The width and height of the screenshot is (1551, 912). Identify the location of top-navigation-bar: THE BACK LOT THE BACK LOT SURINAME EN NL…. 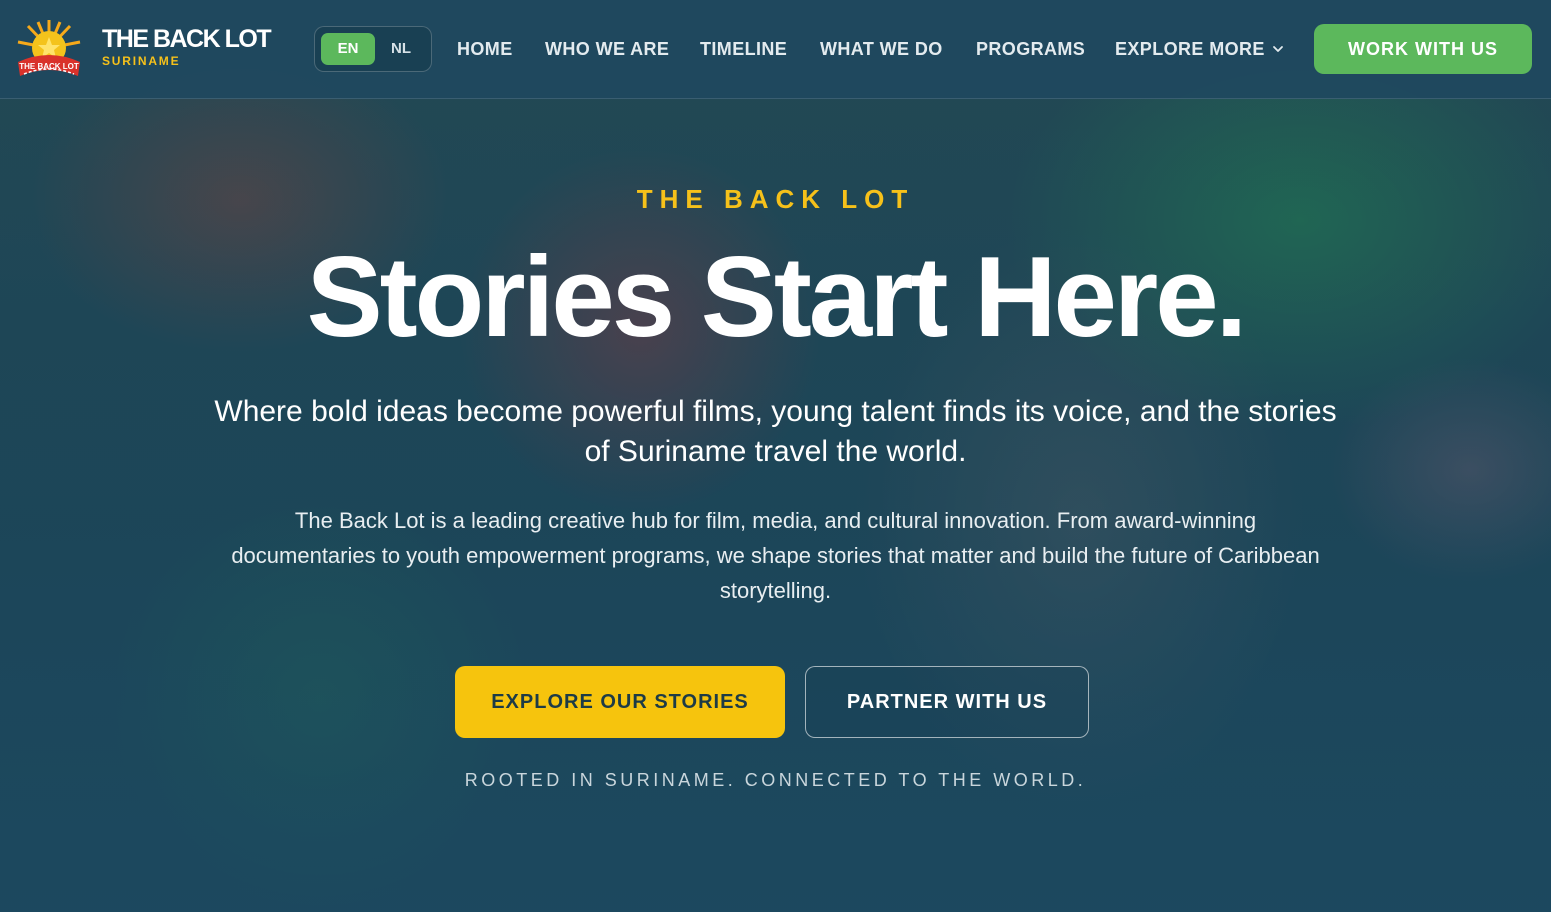
(775, 49).